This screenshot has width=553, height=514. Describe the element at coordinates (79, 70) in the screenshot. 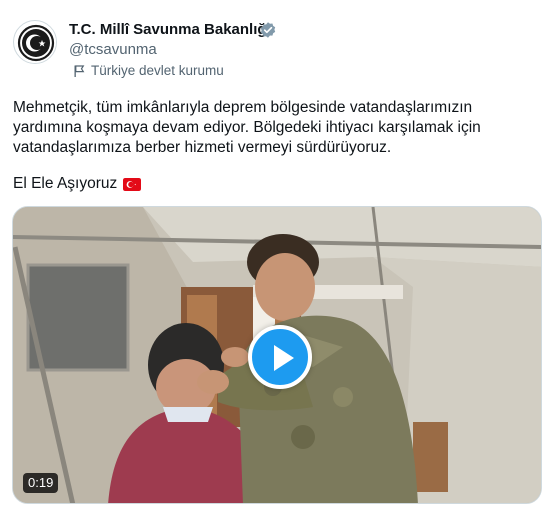

I see `flag-icon` at that location.